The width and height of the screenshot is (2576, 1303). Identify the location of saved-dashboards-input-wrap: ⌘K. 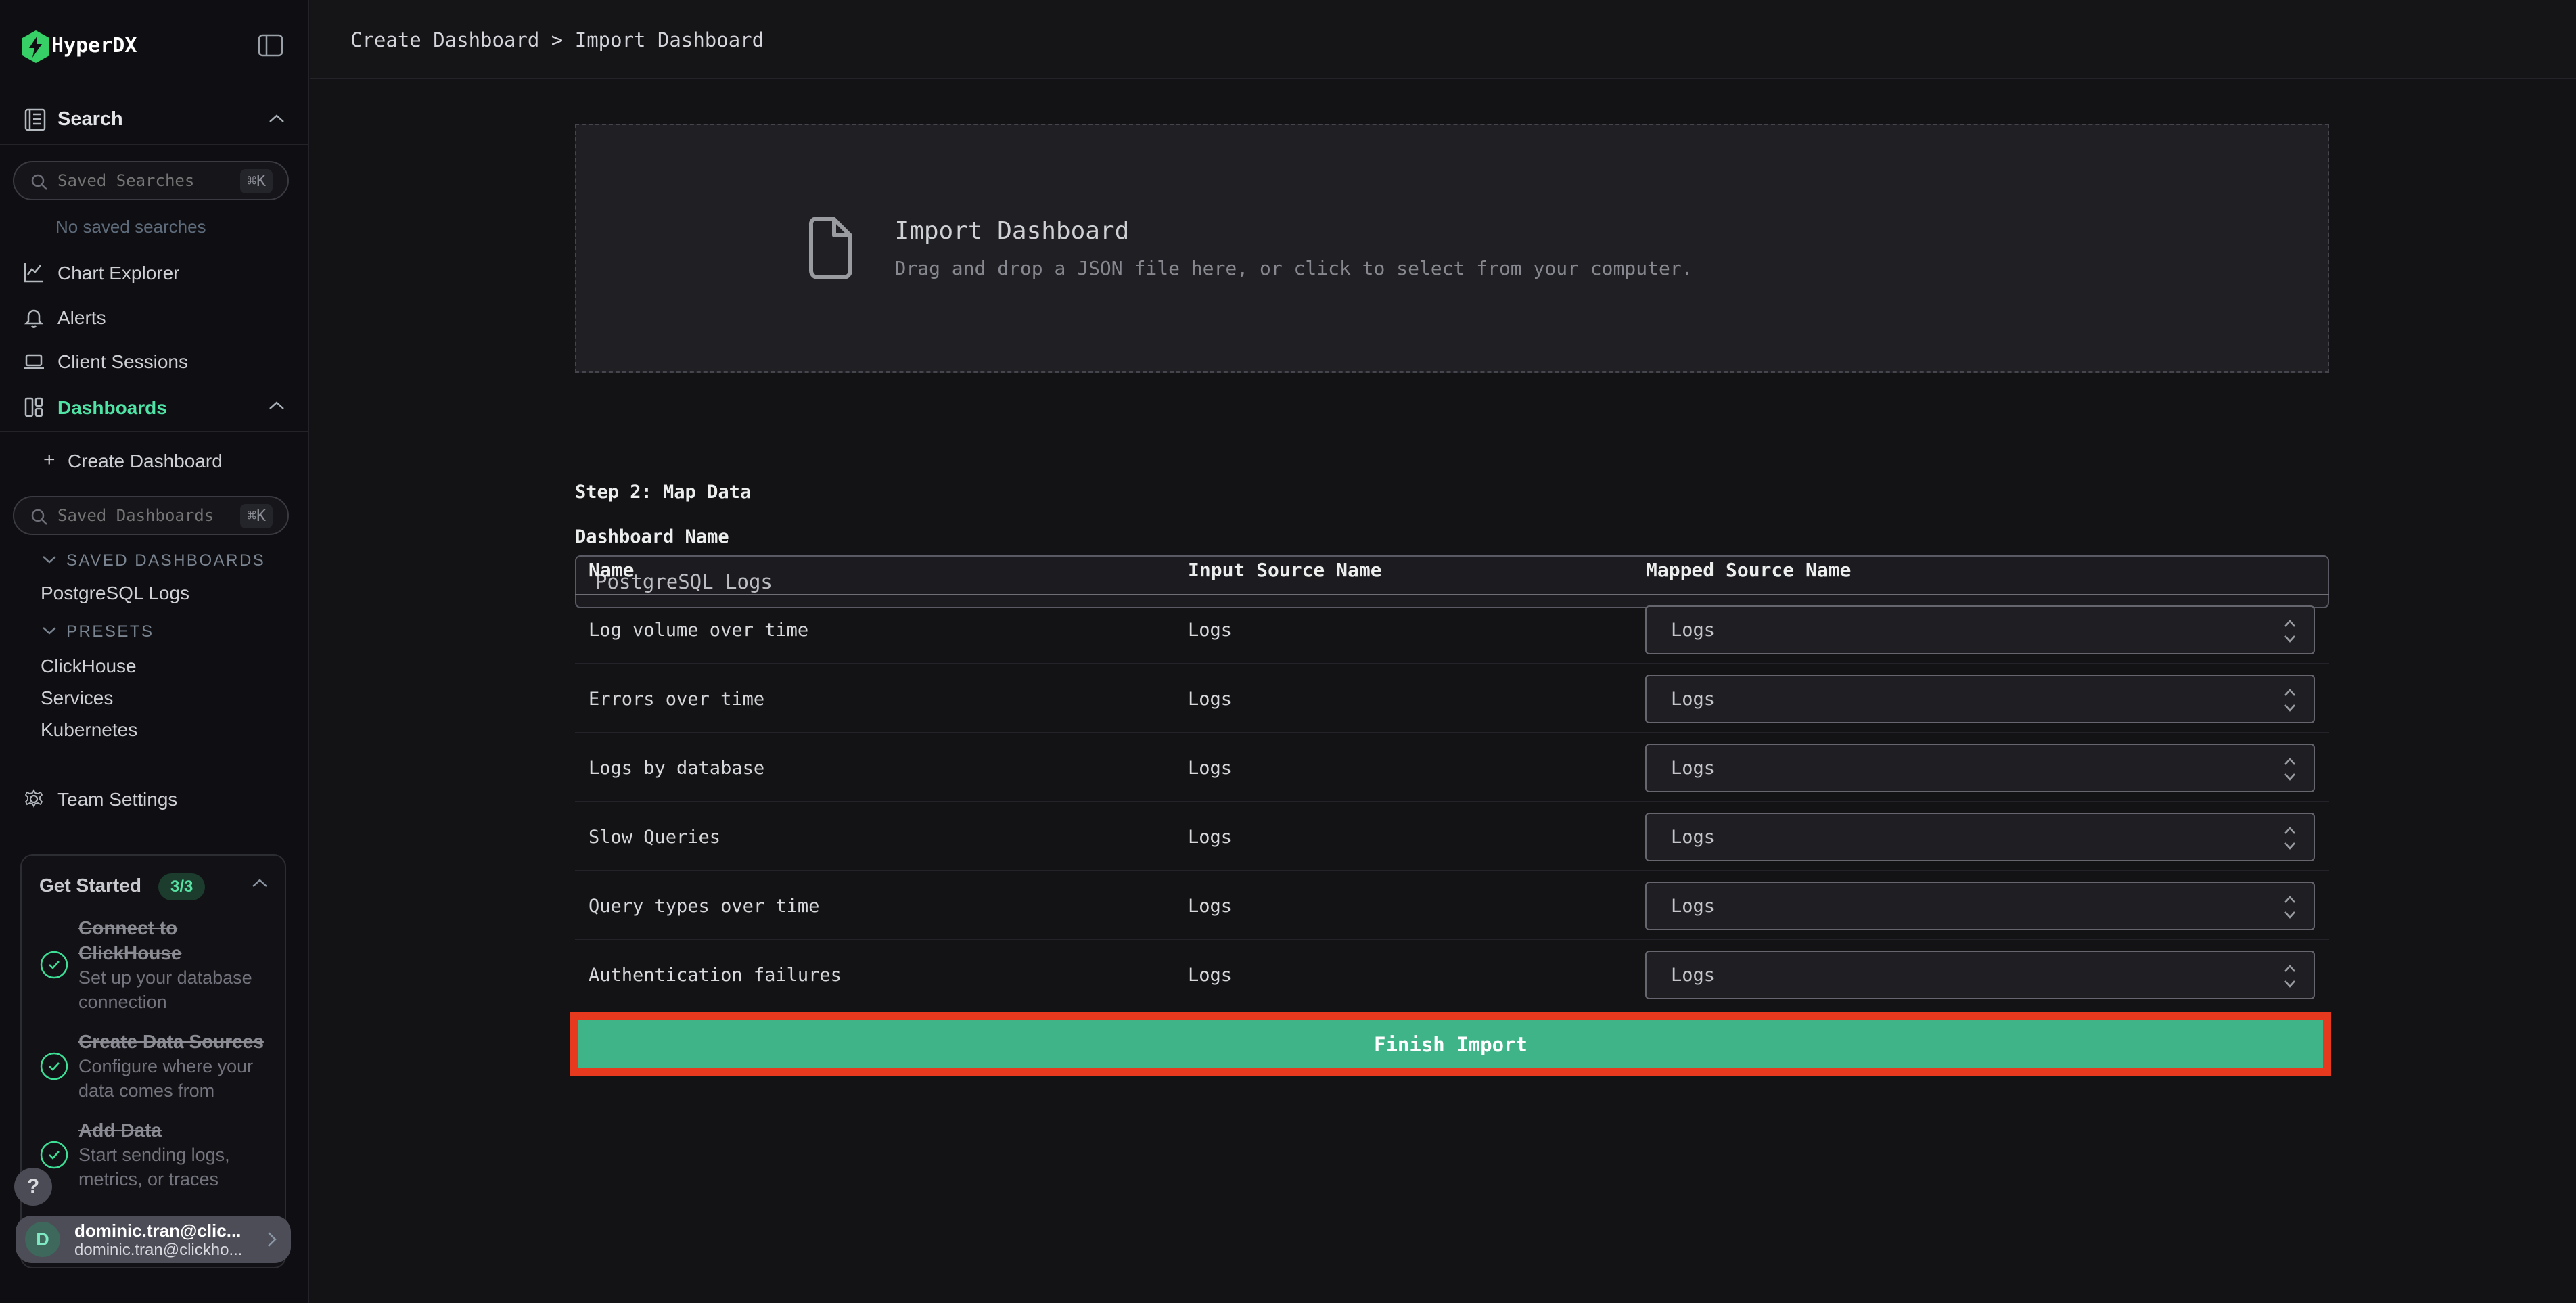
(151, 515).